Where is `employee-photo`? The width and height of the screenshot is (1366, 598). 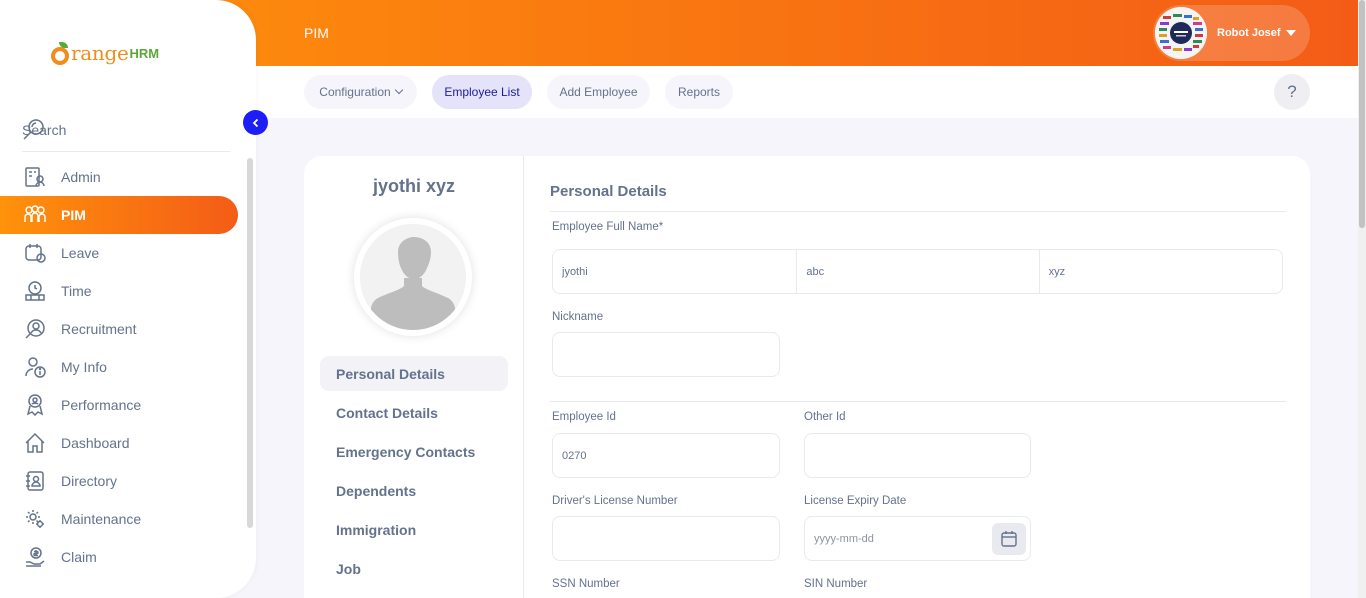 employee-photo is located at coordinates (413, 277).